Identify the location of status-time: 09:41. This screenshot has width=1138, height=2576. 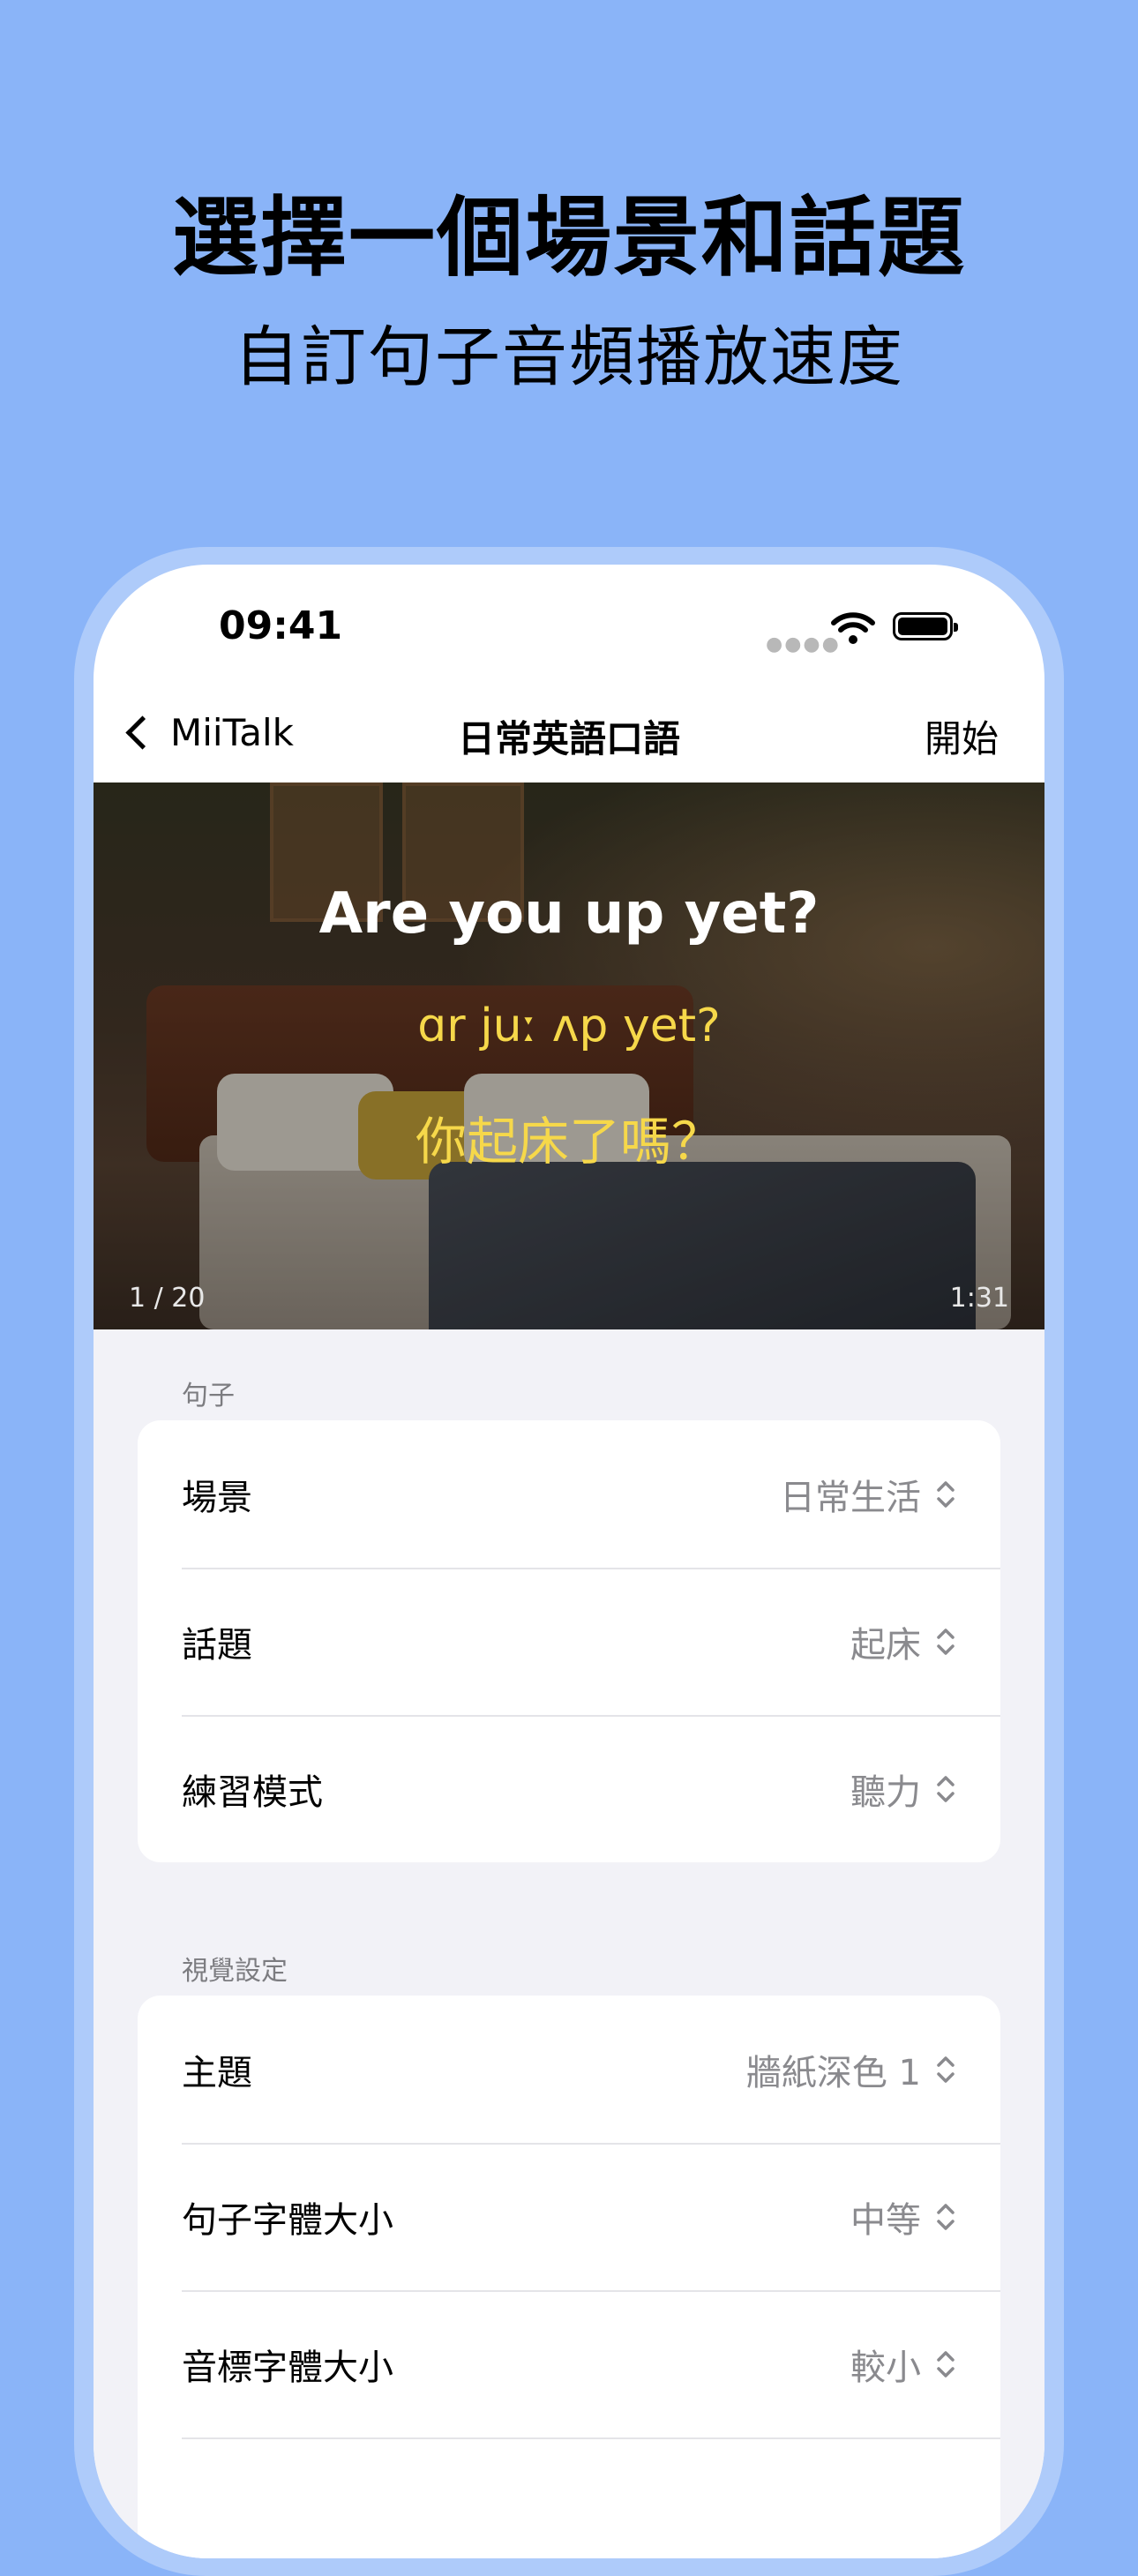
(281, 626).